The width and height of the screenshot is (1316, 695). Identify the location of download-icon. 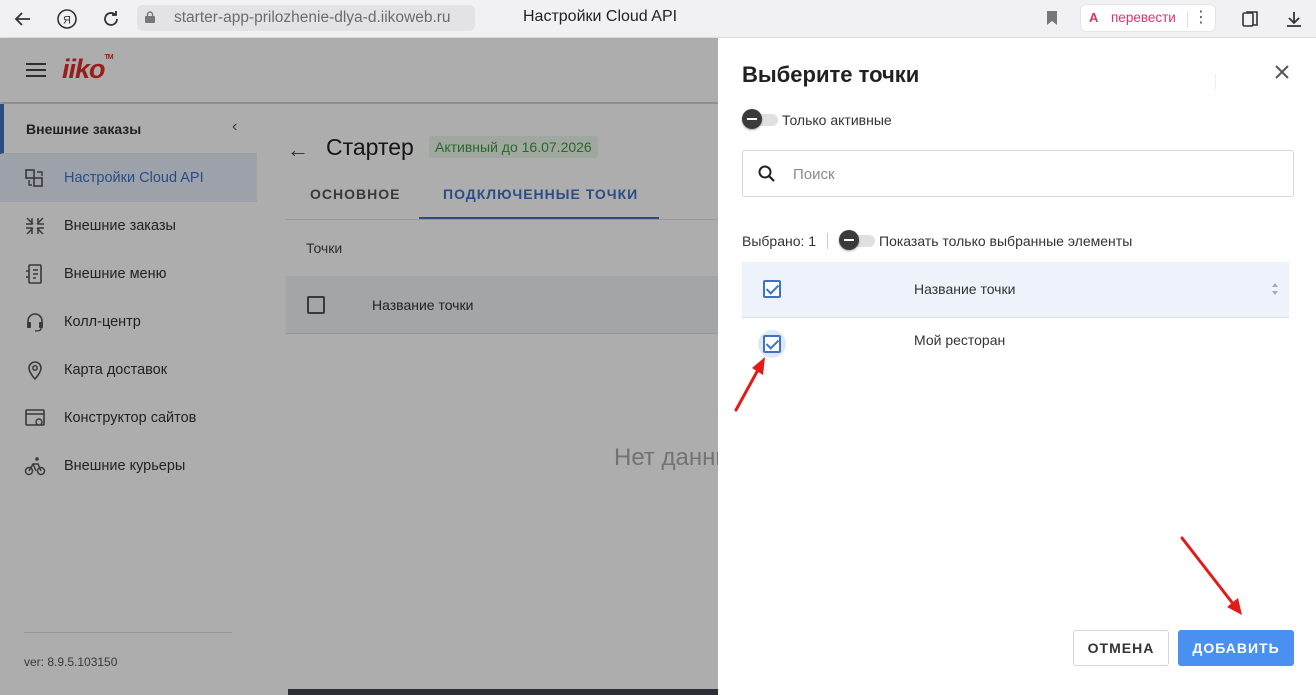
(1294, 19).